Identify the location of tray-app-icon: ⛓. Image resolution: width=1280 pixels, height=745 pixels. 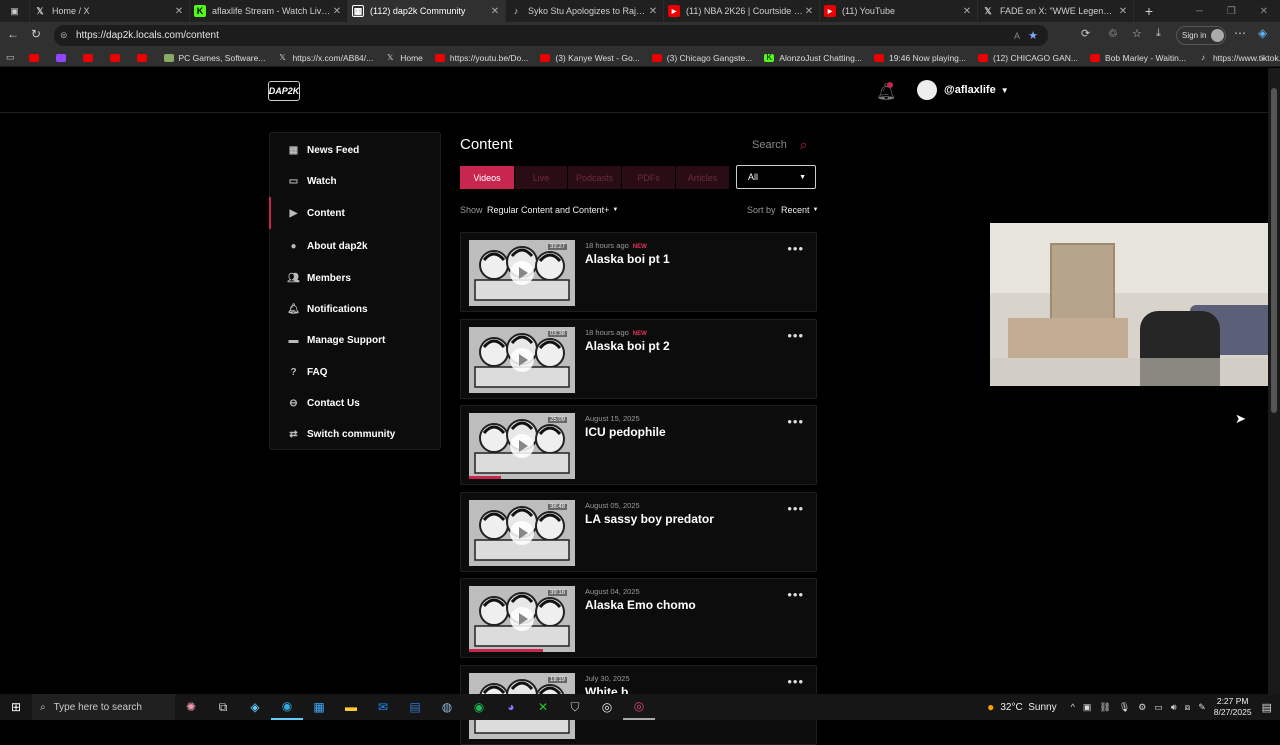
(1104, 707).